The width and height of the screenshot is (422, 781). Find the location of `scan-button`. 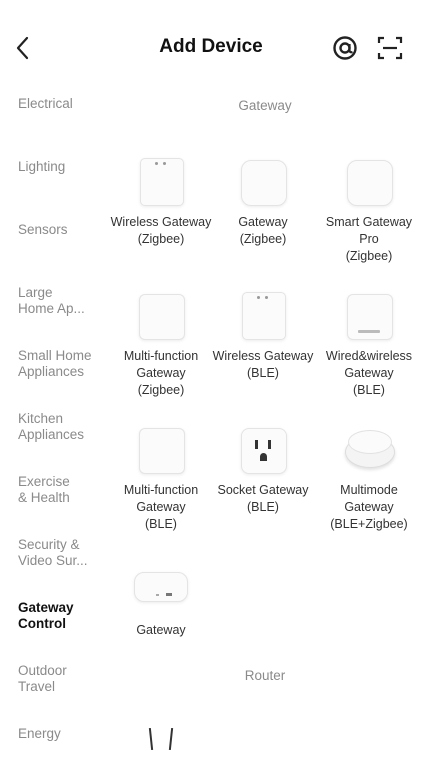

scan-button is located at coordinates (390, 48).